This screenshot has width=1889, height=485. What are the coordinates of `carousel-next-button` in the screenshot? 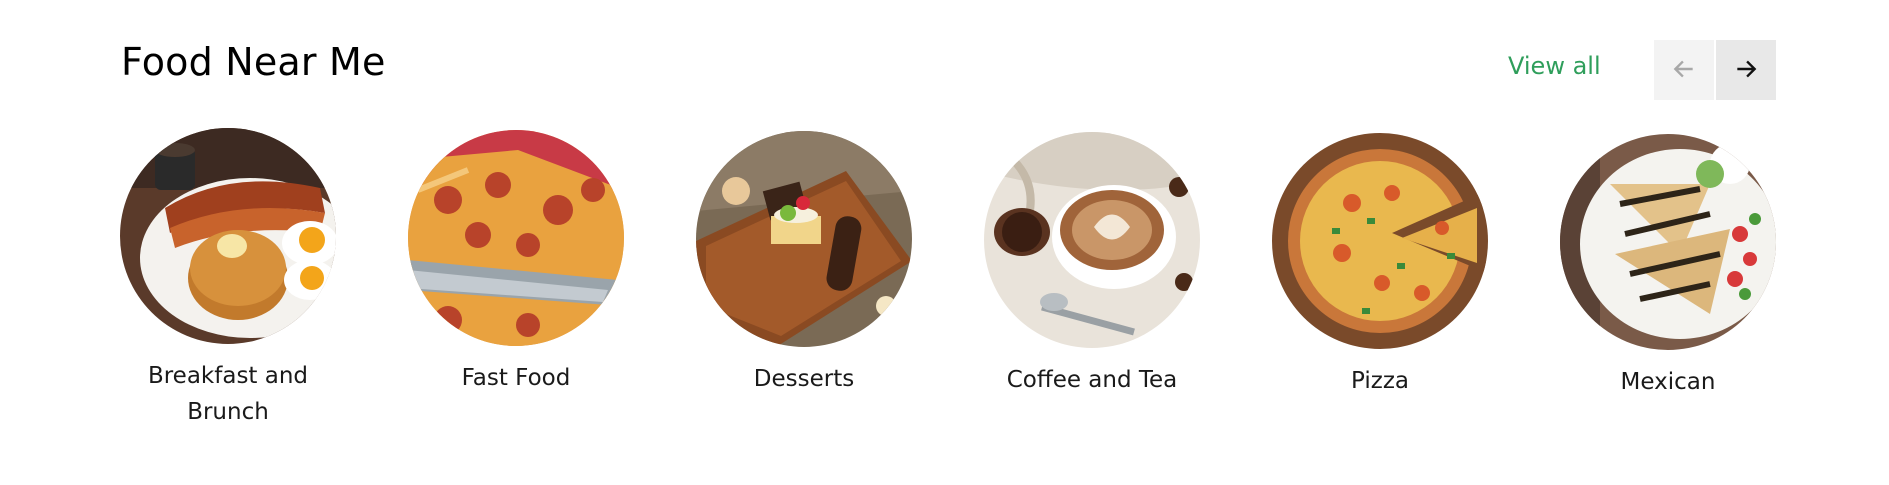 It's located at (1746, 70).